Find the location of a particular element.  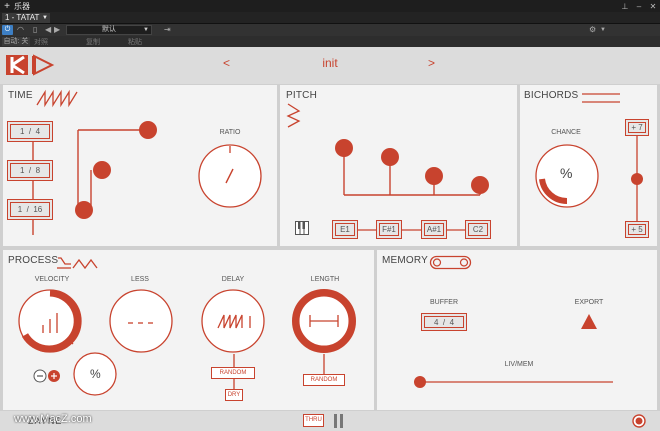

monitor-icon: ◠ is located at coordinates (20, 30).